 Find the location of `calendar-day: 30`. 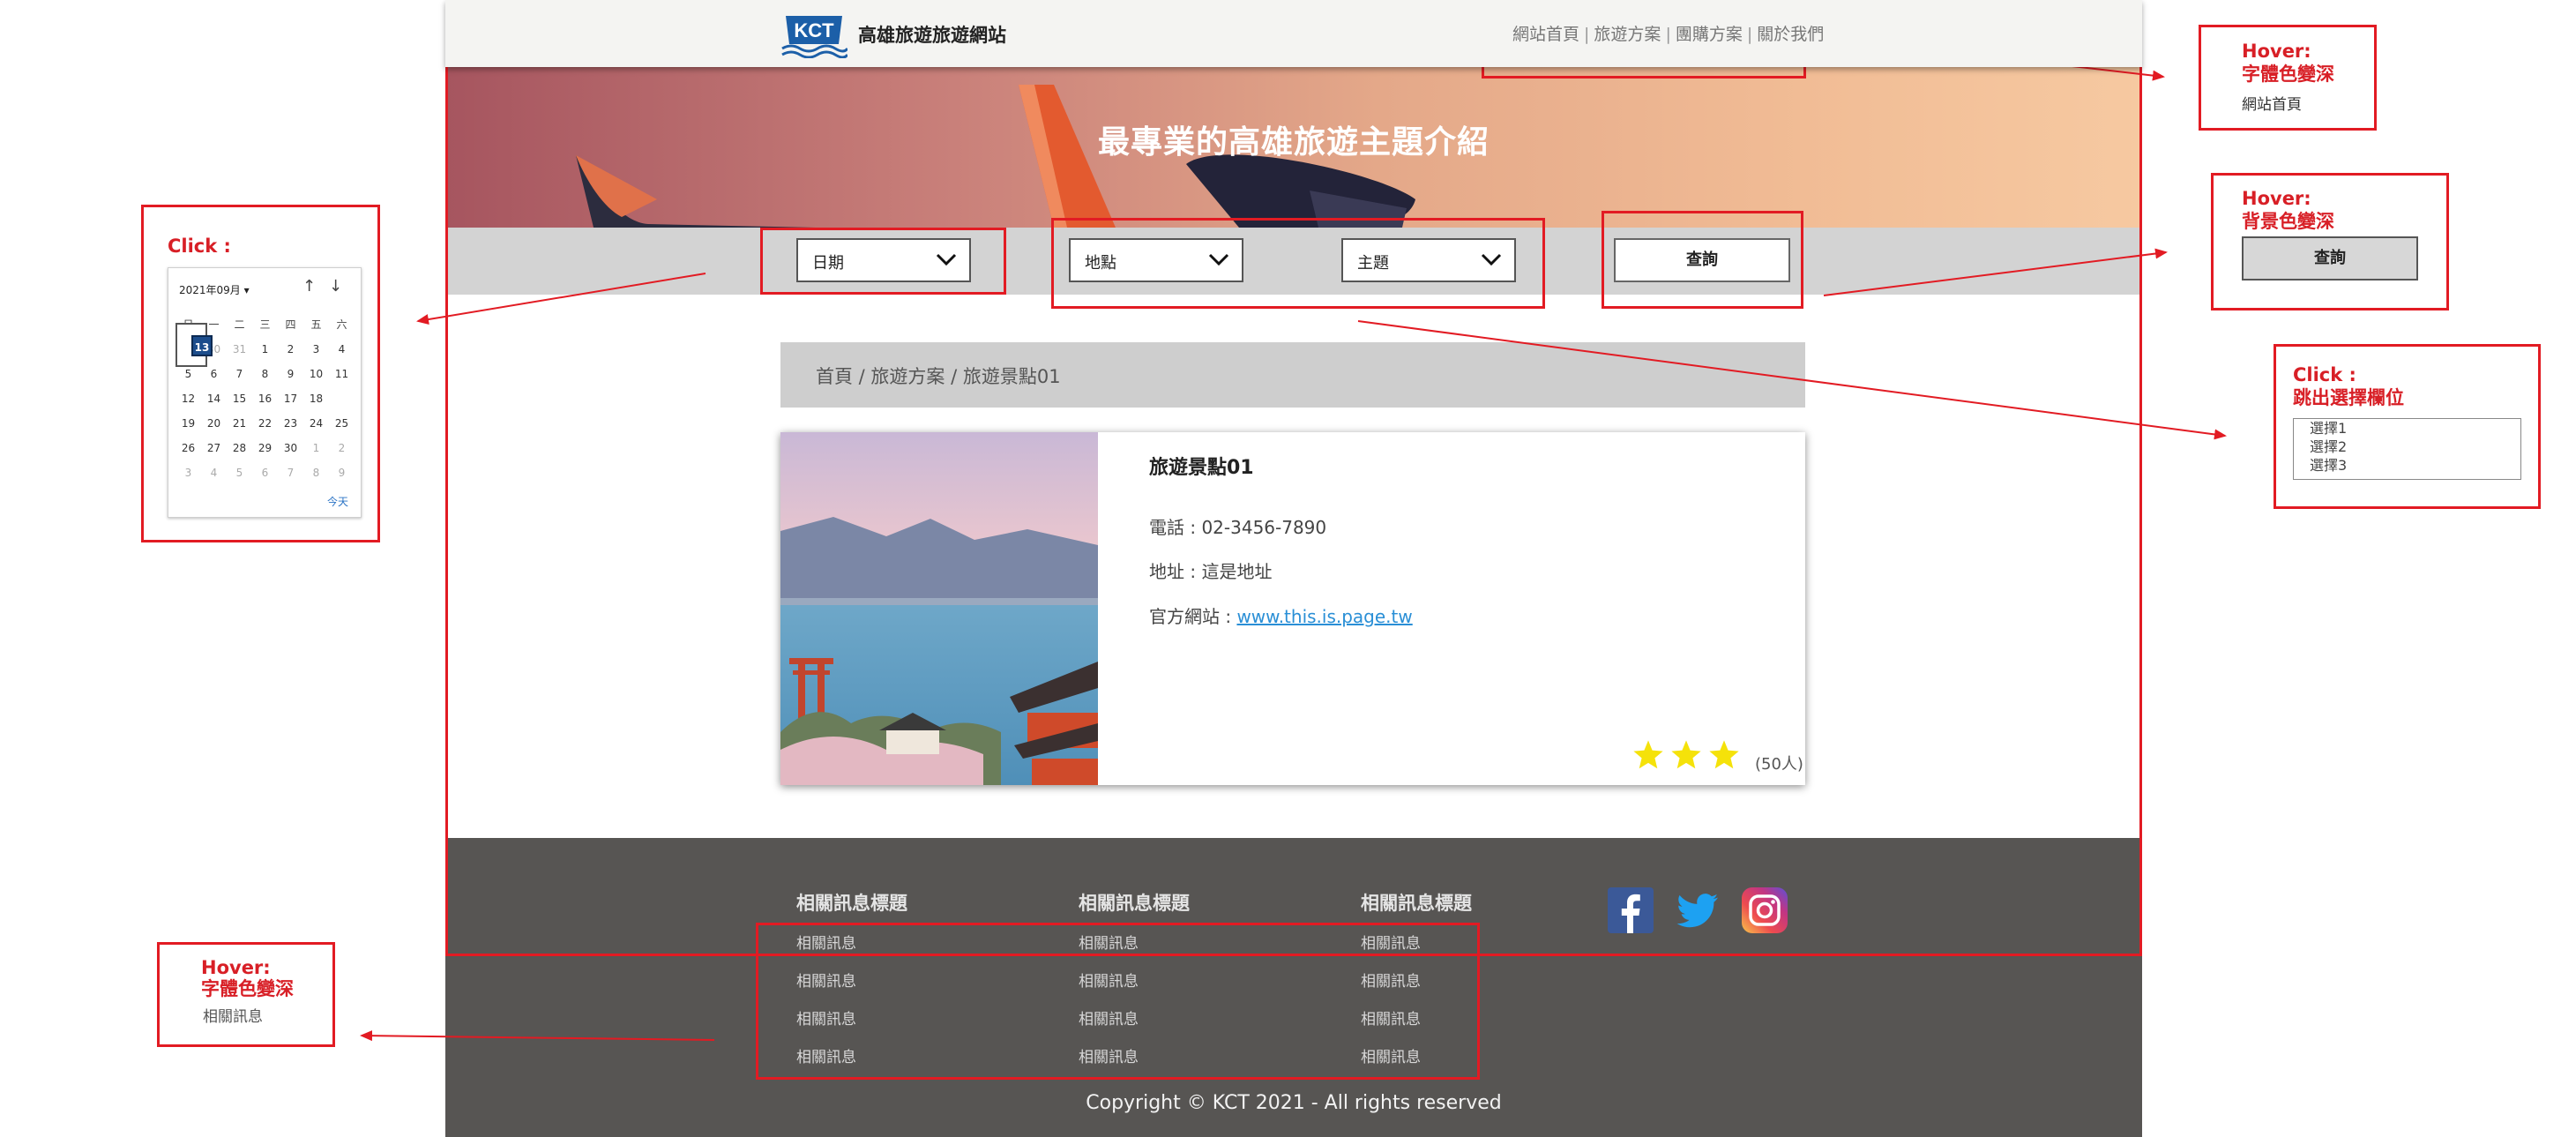

calendar-day: 30 is located at coordinates (290, 448).